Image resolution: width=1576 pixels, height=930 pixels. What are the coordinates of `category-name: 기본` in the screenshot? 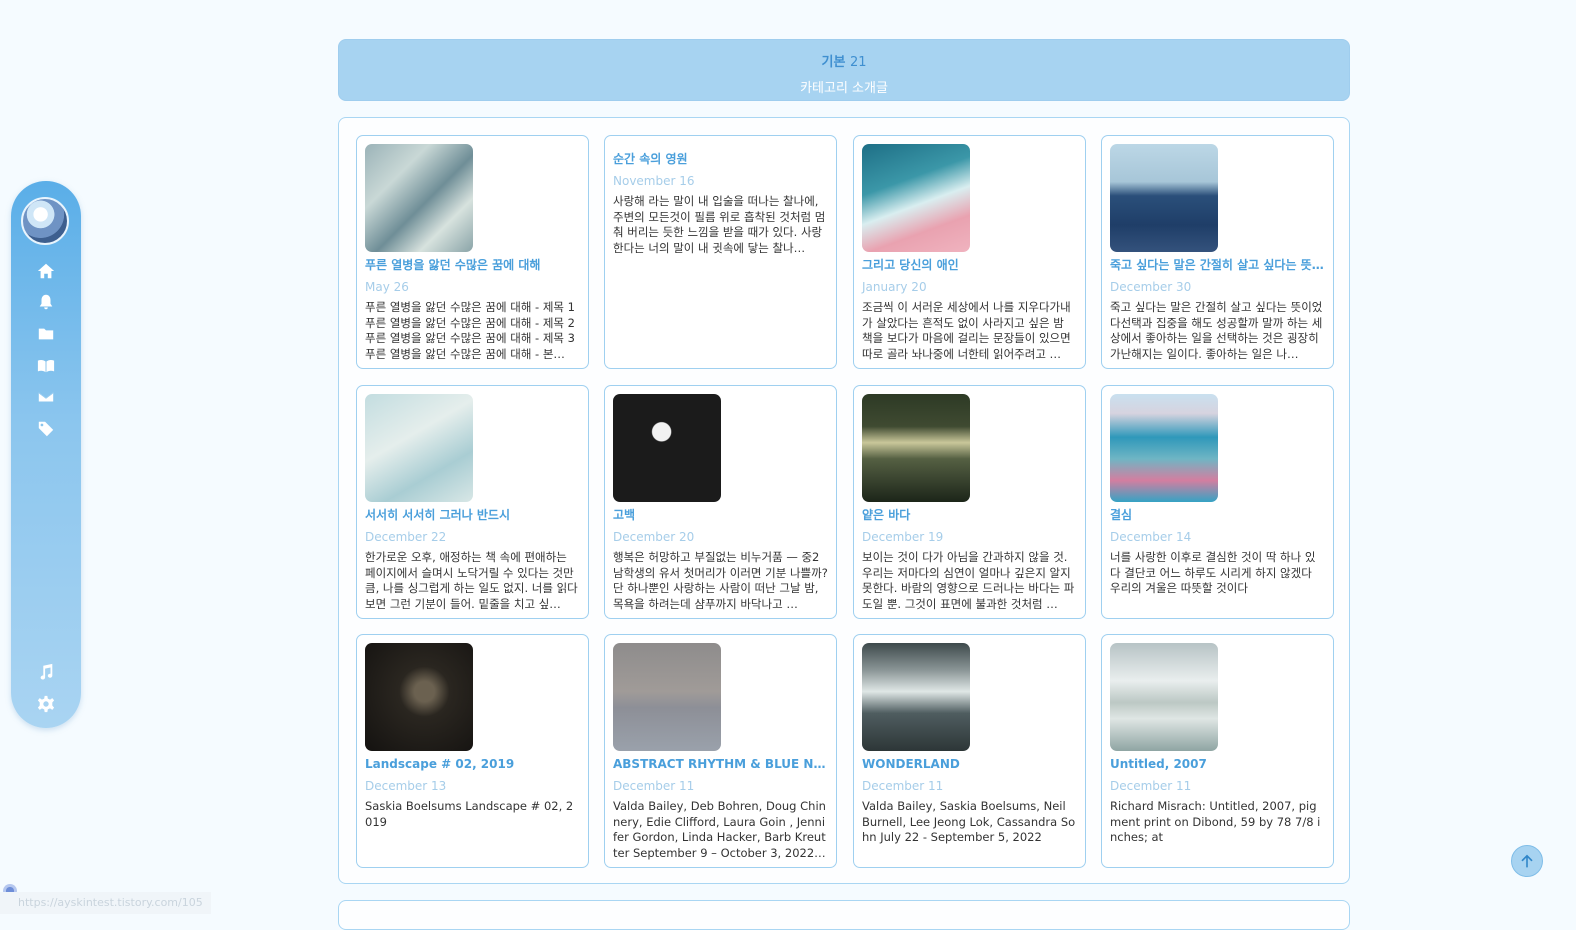 It's located at (834, 62).